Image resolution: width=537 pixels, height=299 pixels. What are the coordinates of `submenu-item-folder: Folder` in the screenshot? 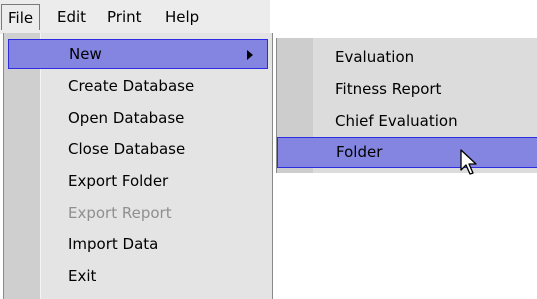 It's located at (407, 152).